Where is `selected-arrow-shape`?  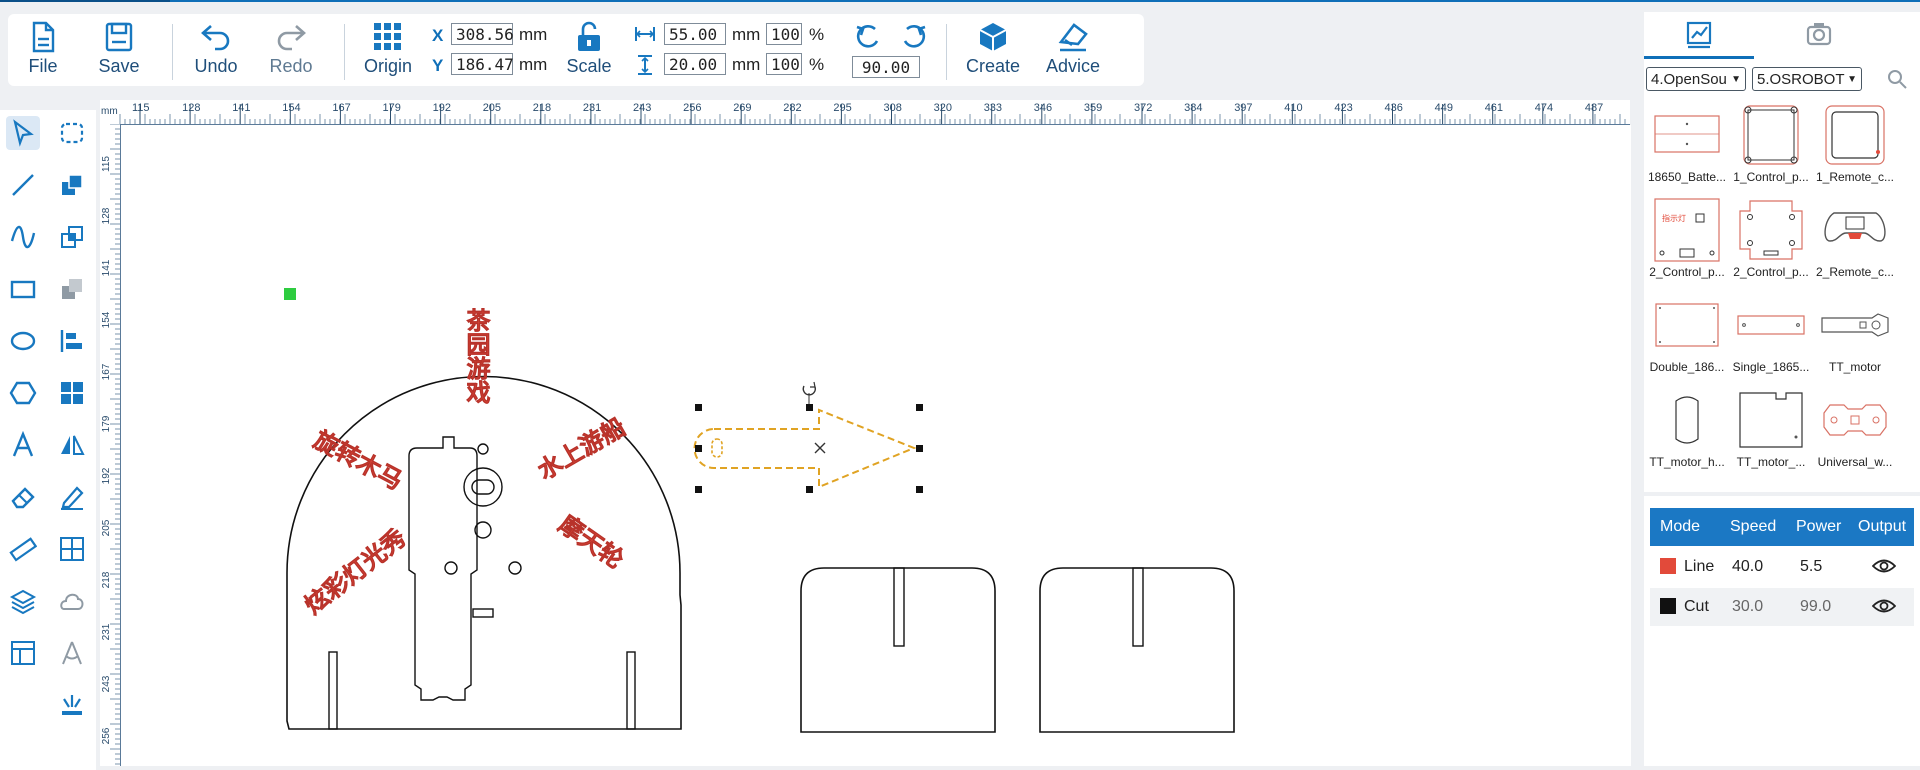 selected-arrow-shape is located at coordinates (808, 437).